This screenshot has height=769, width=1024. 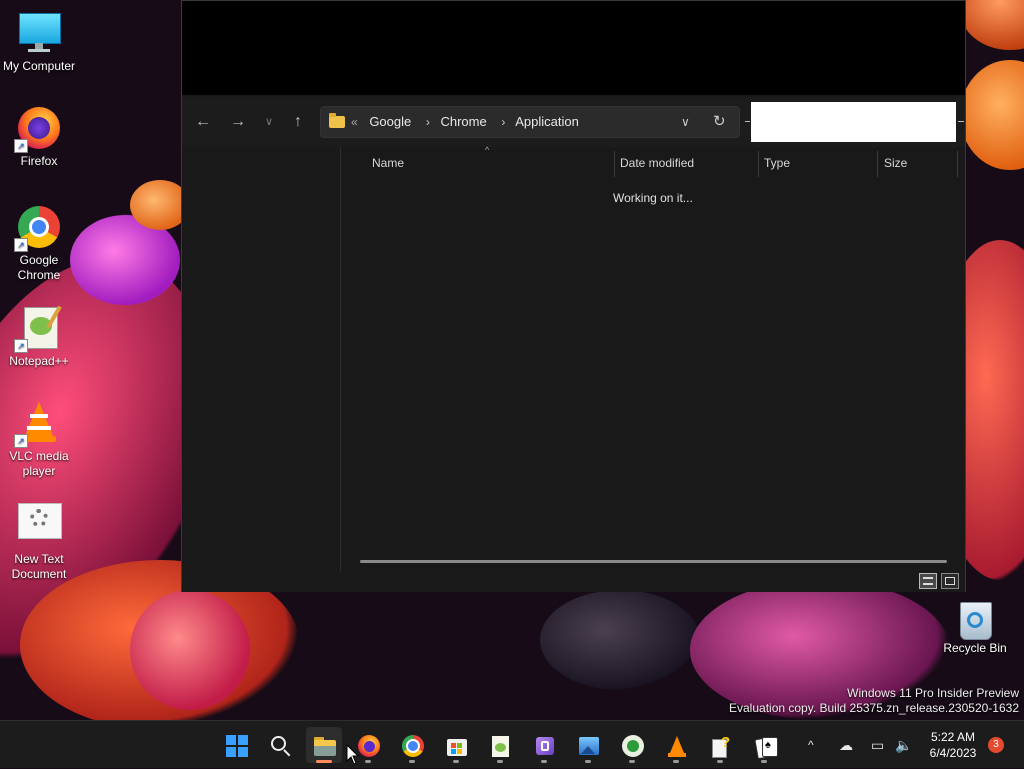 I want to click on cloud-sync-status: ☁, so click(x=846, y=745).